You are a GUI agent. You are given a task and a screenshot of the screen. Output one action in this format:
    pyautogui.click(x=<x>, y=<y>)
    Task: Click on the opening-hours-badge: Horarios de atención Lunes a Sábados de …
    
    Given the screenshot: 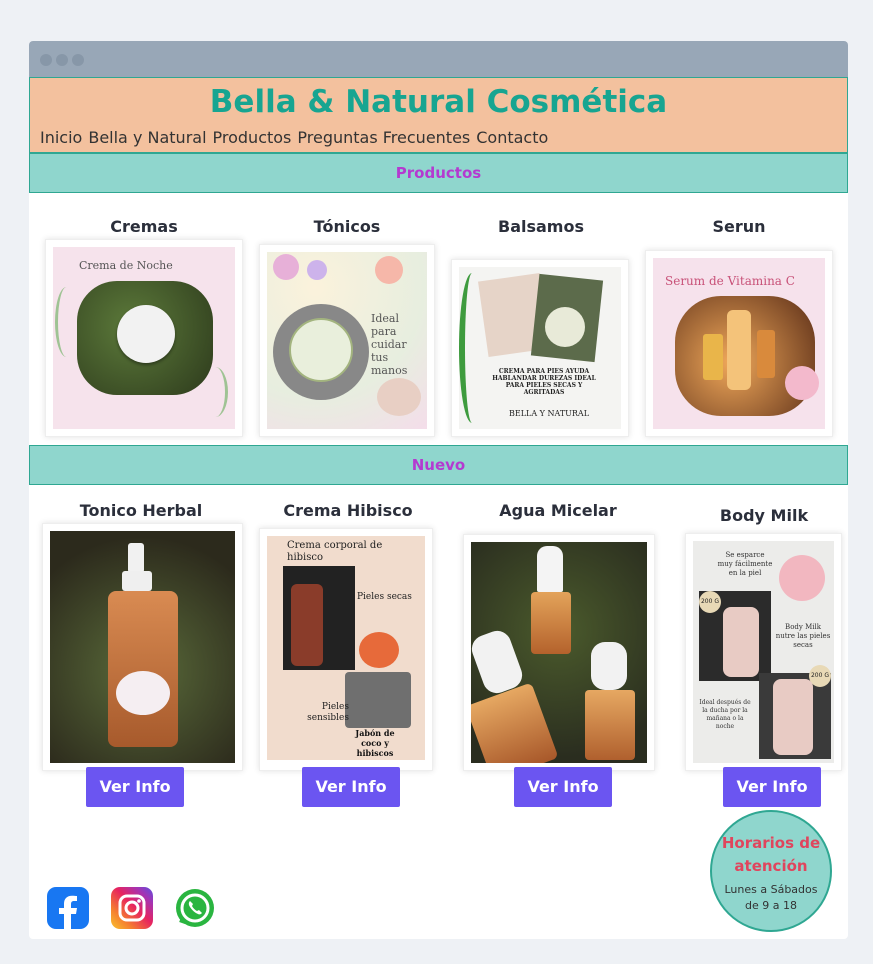 What is the action you would take?
    pyautogui.click(x=771, y=871)
    